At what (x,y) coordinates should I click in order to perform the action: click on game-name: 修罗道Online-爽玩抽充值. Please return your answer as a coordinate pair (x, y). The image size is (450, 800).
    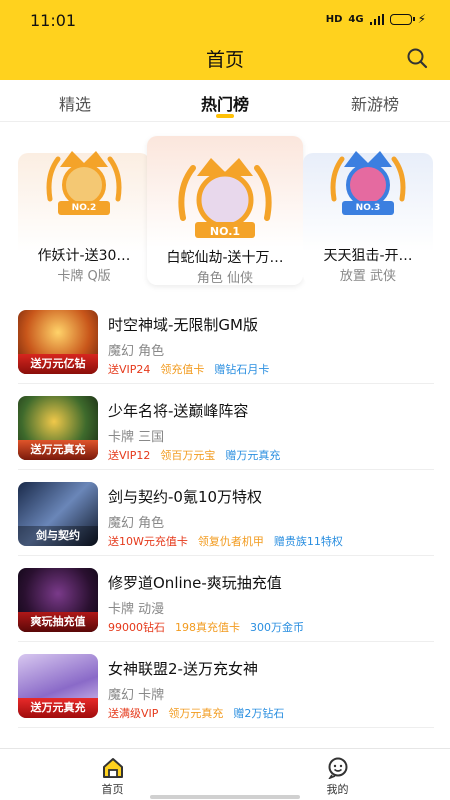
    Looking at the image, I should click on (195, 583).